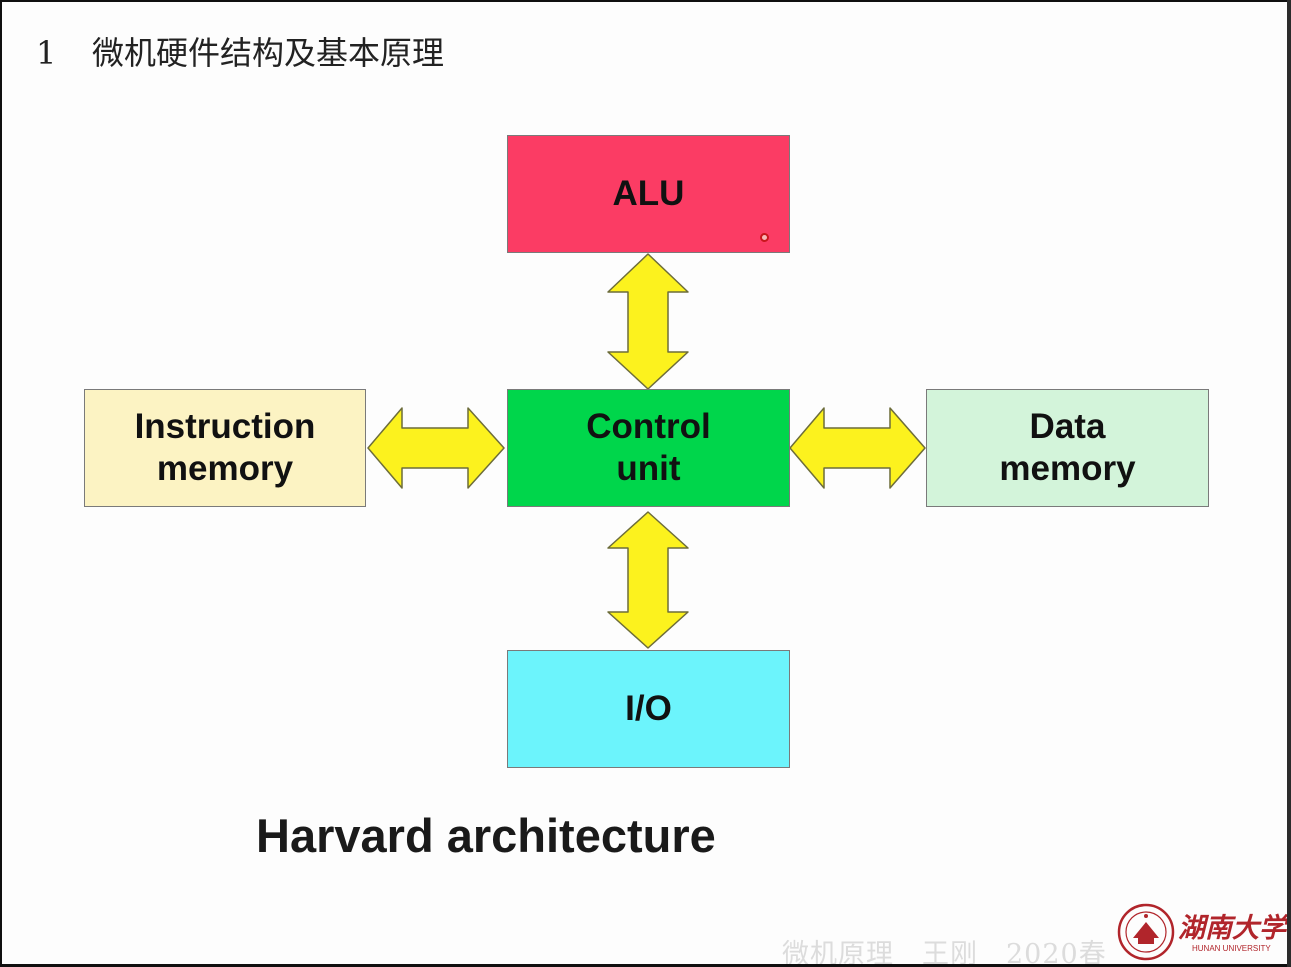  I want to click on data-memory-box: Data memory, so click(1067, 448).